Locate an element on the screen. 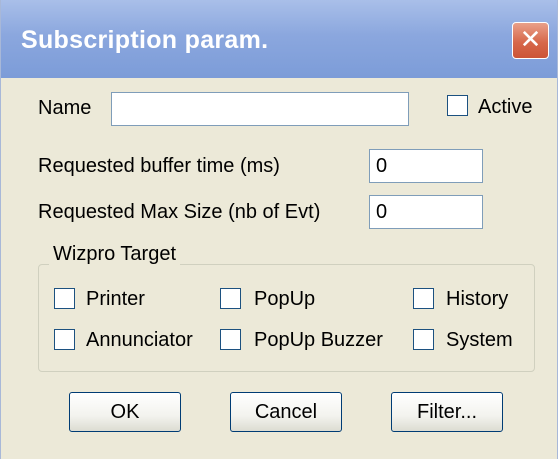  buffer-time-field: 0 is located at coordinates (426, 166).